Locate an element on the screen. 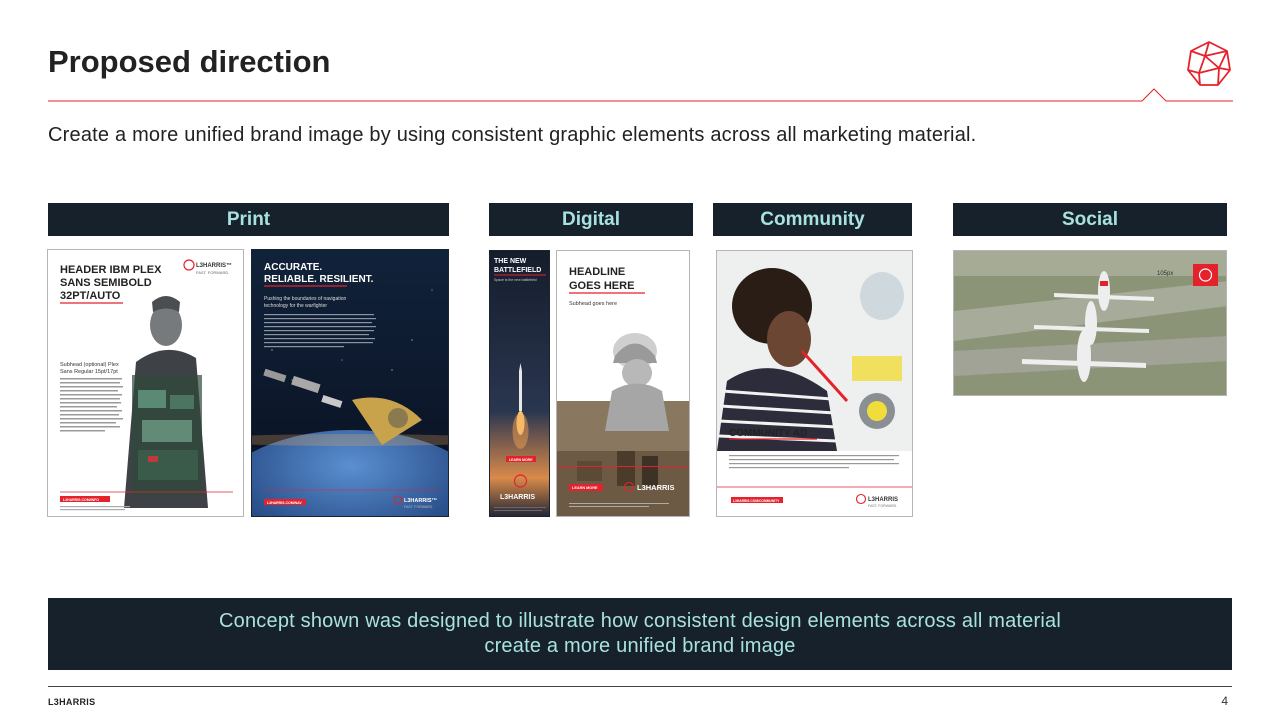  concept-line-2: create a more unified brand image is located at coordinates (640, 646).